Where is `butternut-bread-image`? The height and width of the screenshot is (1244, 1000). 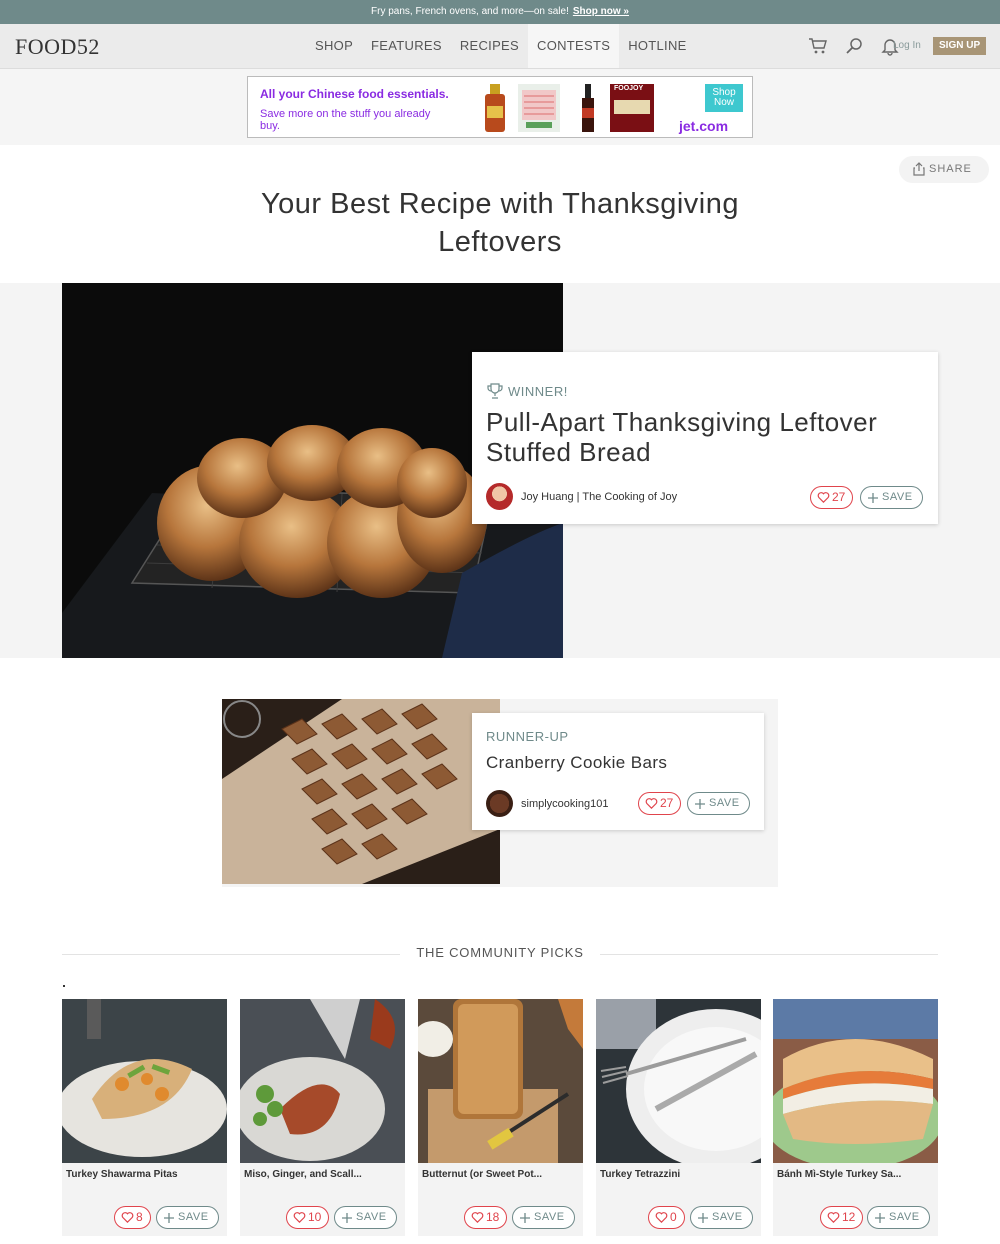
butternut-bread-image is located at coordinates (500, 1081).